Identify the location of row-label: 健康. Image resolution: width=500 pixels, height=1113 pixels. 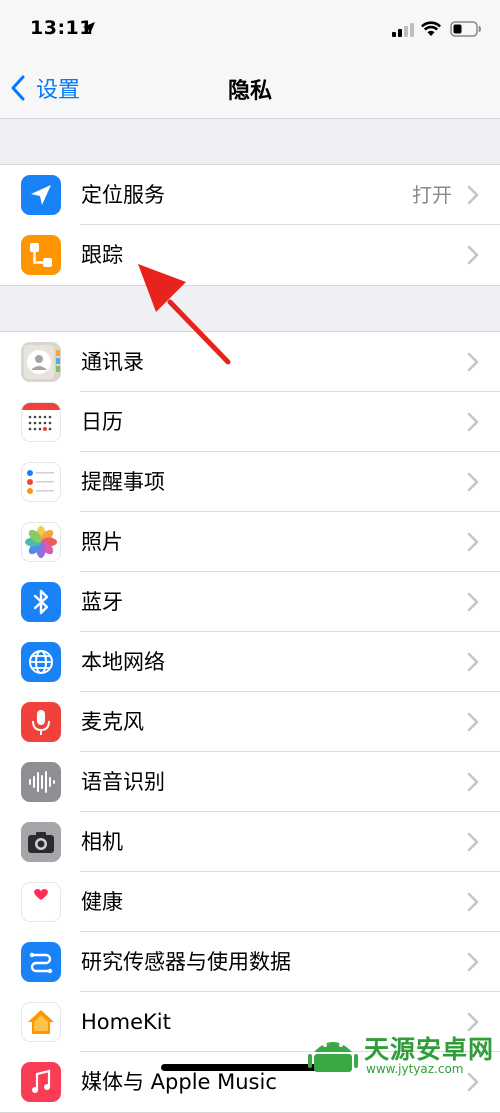
(102, 902).